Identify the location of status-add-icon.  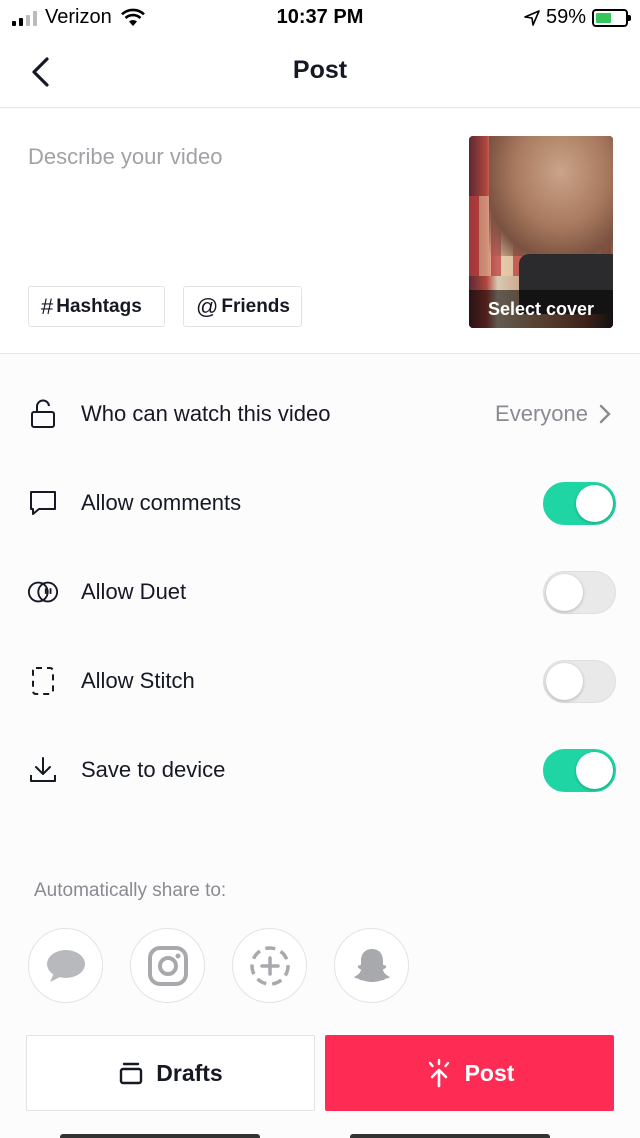
(269, 965).